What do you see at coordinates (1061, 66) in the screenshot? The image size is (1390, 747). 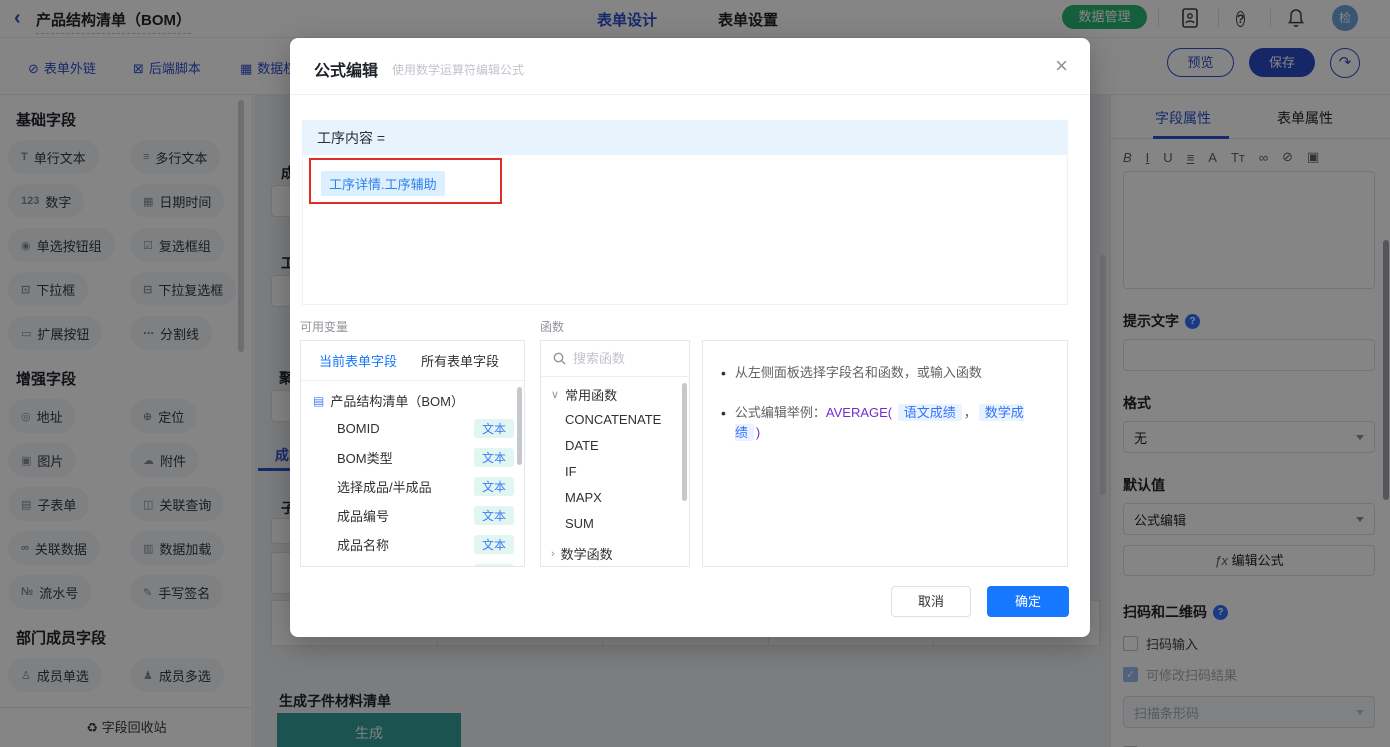 I see `close-icon: ×` at bounding box center [1061, 66].